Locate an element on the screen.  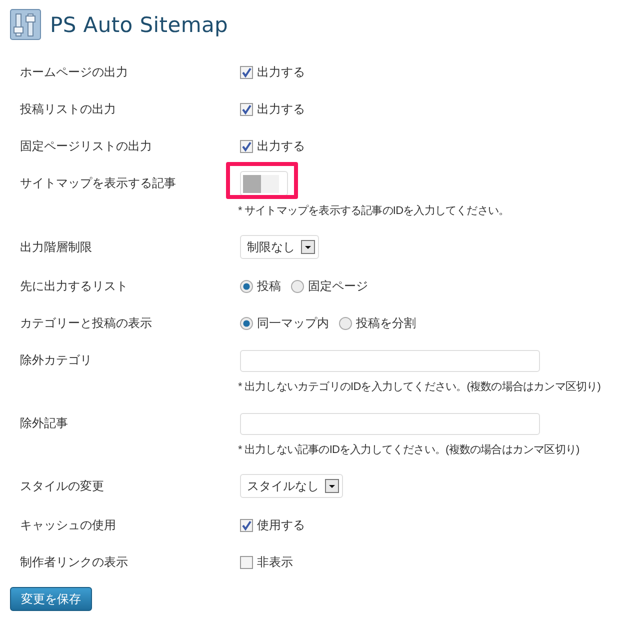
field-hint: * 出力しないカテゴリのIDを入力してください。(複数の場合はカンマ区切り) is located at coordinates (419, 387).